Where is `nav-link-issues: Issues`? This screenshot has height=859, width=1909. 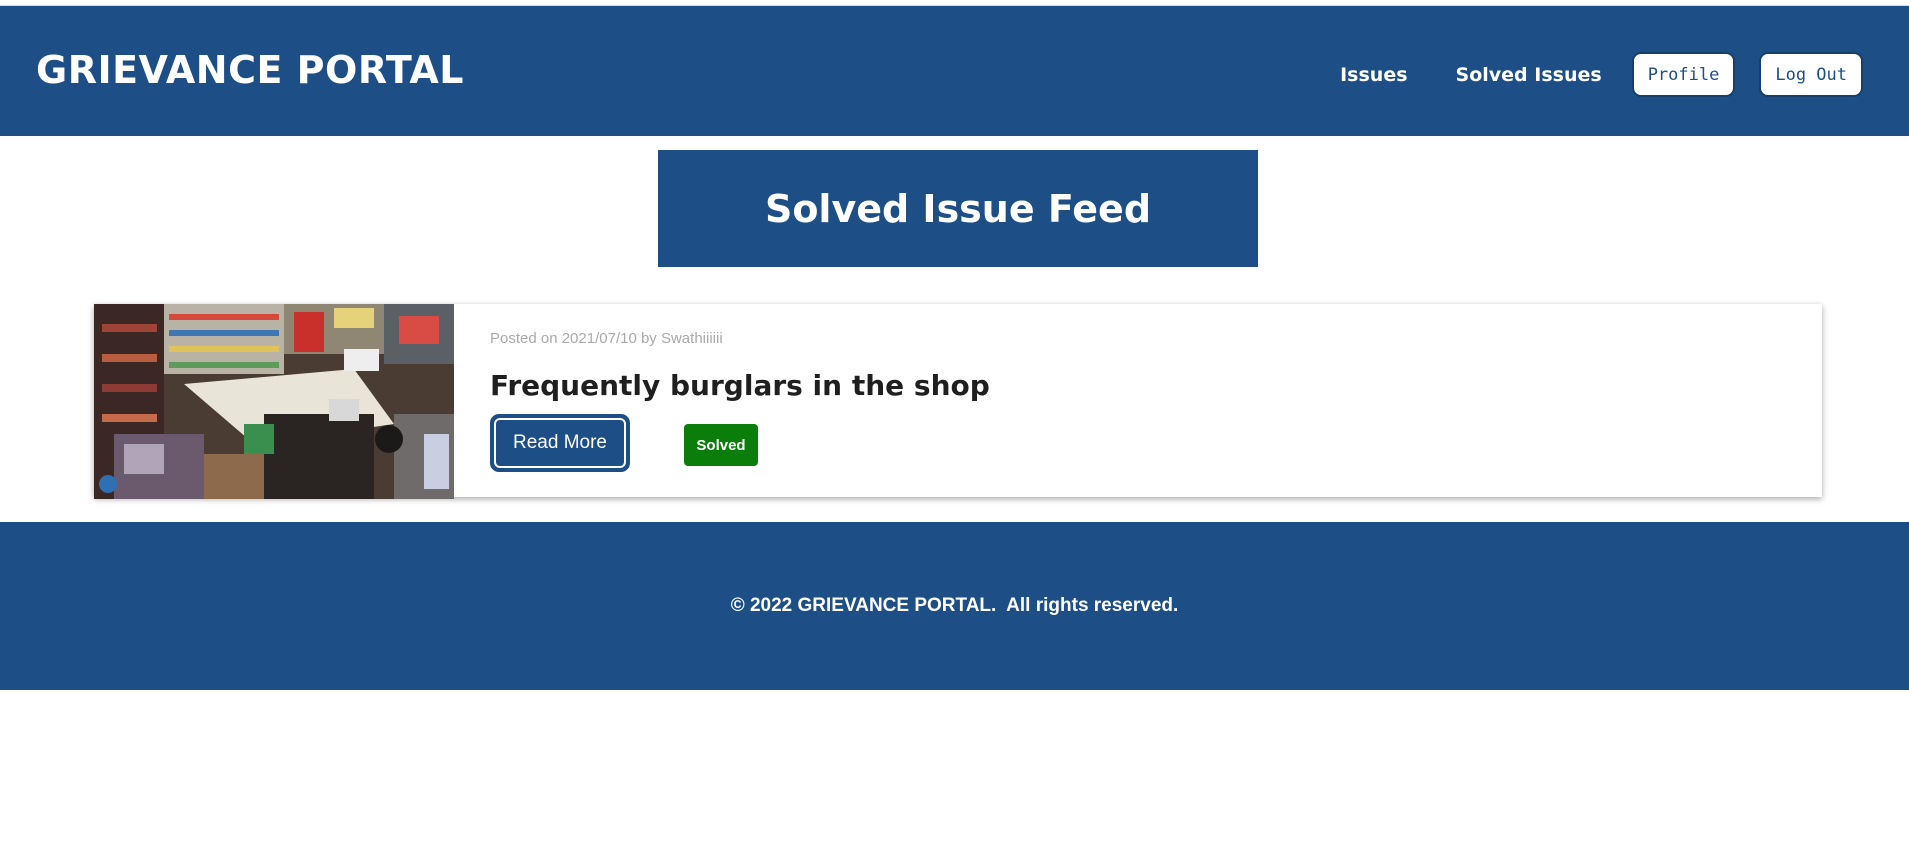 nav-link-issues: Issues is located at coordinates (1373, 75).